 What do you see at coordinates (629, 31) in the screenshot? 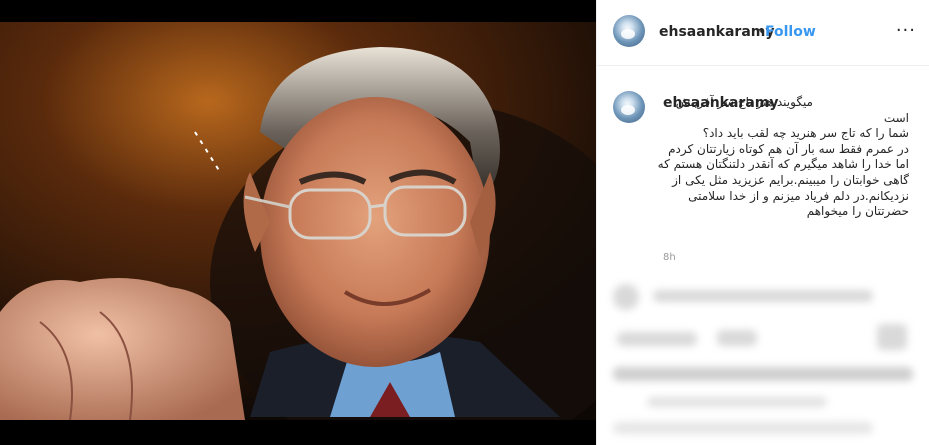
I see `avatar` at bounding box center [629, 31].